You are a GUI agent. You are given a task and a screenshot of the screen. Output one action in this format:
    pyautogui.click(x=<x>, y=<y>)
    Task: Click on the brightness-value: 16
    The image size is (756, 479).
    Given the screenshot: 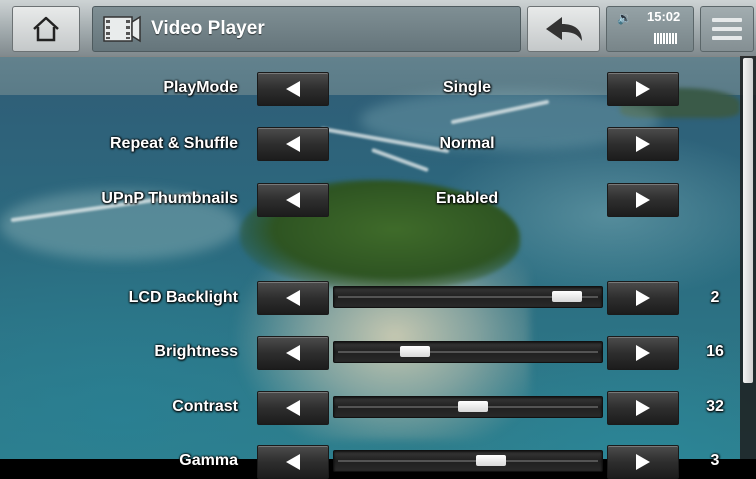 What is the action you would take?
    pyautogui.click(x=715, y=351)
    